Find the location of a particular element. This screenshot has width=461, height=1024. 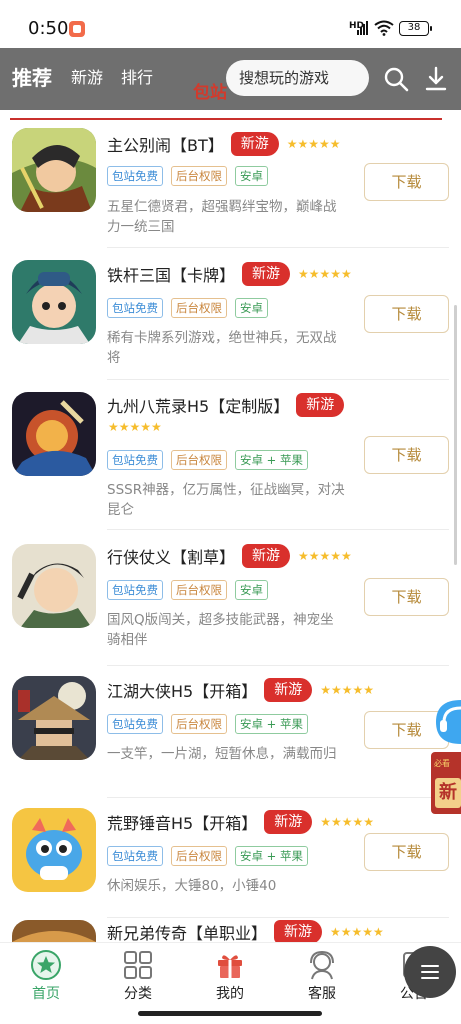

nav-label: 首页 is located at coordinates (46, 994).